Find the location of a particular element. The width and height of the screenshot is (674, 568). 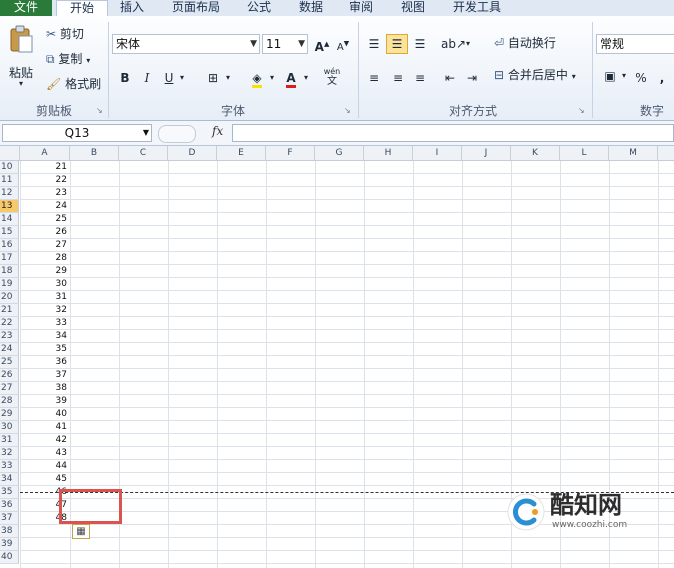

row-header: 36 is located at coordinates (9, 505).